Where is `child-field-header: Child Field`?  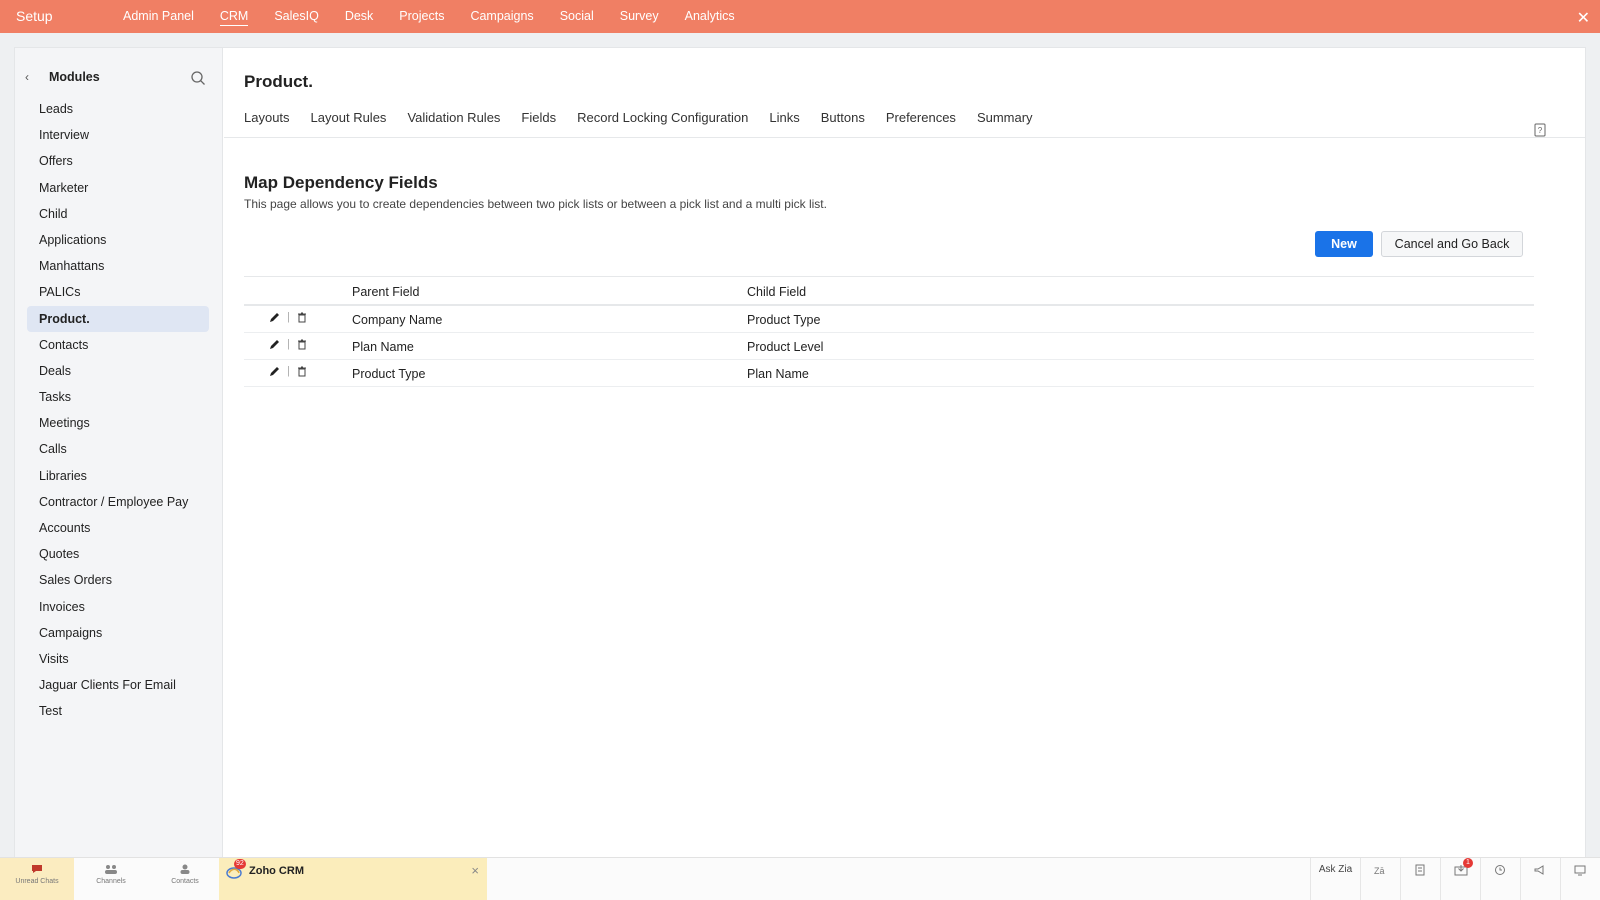
child-field-header: Child Field is located at coordinates (777, 292).